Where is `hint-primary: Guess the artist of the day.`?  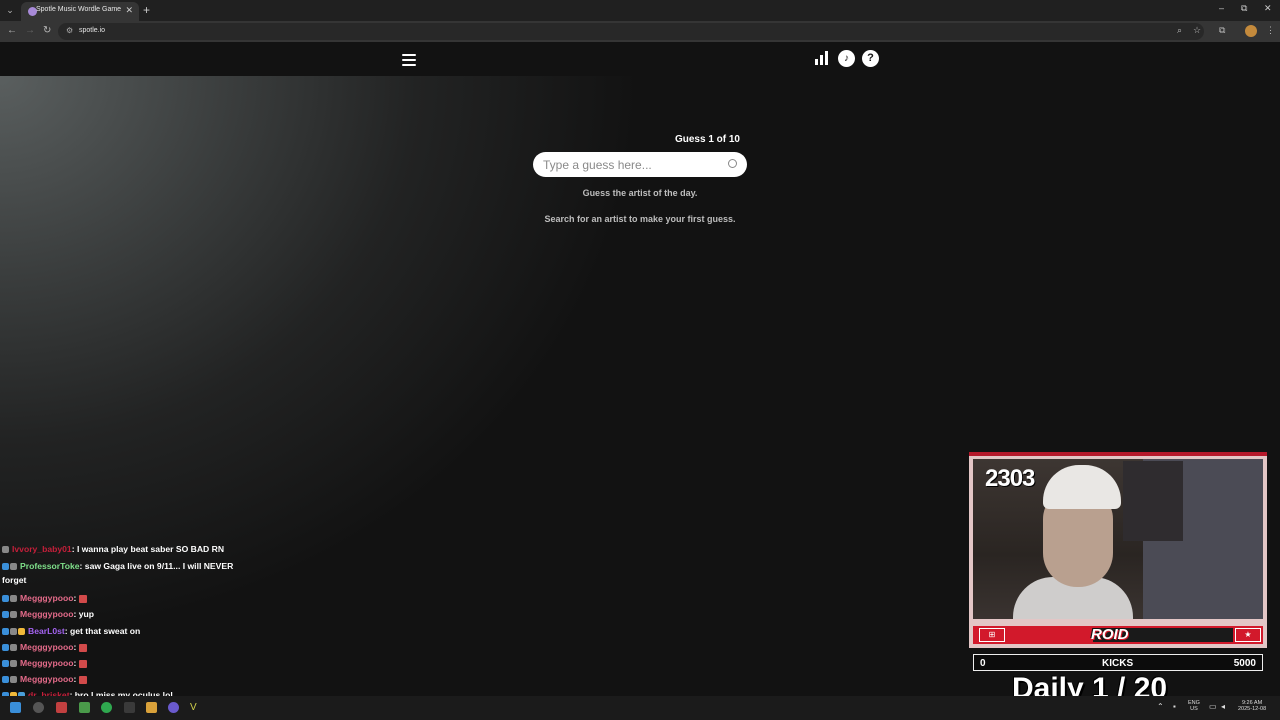 hint-primary: Guess the artist of the day. is located at coordinates (640, 193).